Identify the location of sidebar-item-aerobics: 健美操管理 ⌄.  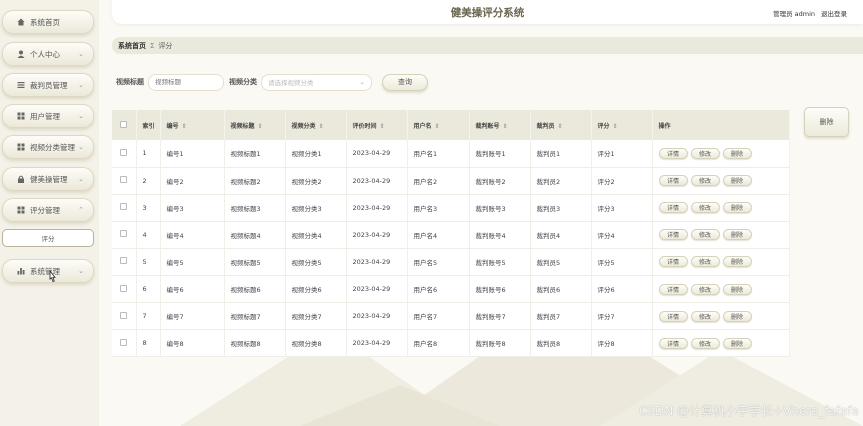
(48, 179).